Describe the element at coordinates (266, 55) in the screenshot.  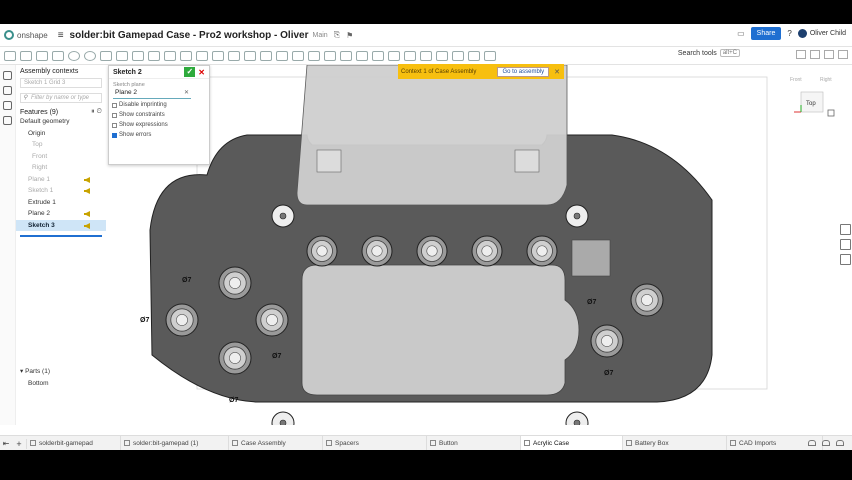
I see `dimension-tool-icon` at that location.